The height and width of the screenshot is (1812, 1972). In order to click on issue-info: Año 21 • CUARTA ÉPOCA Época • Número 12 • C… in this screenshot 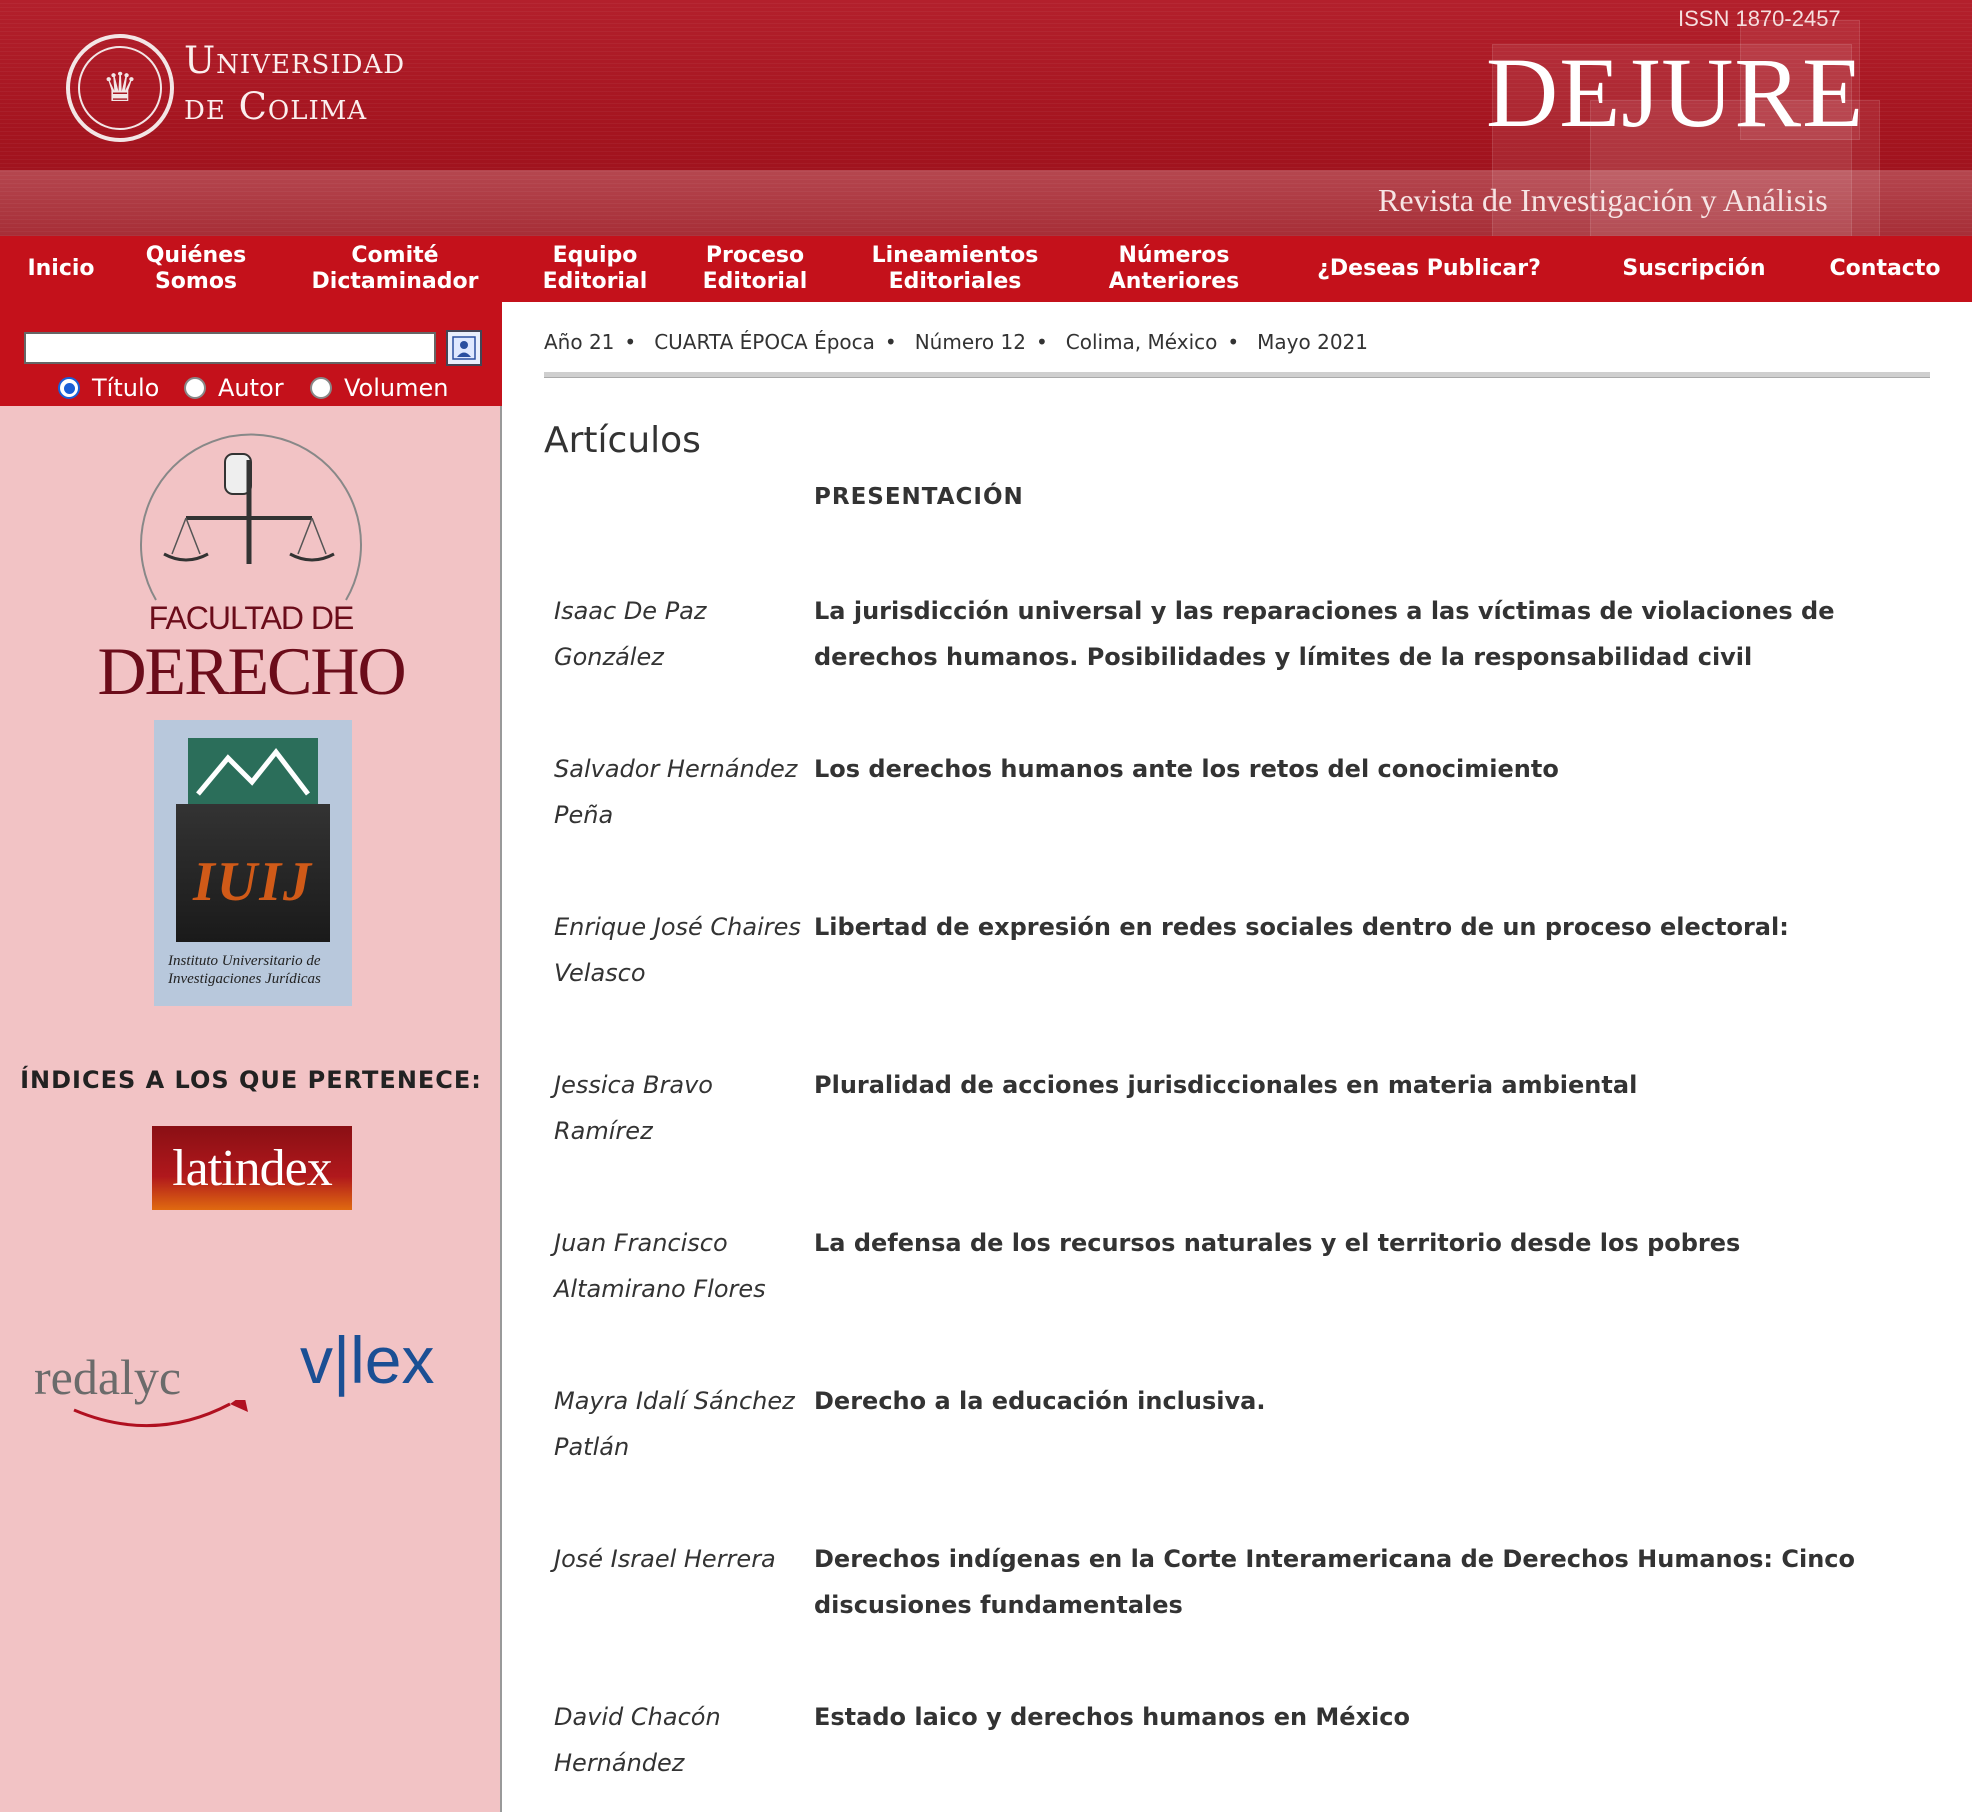, I will do `click(956, 342)`.